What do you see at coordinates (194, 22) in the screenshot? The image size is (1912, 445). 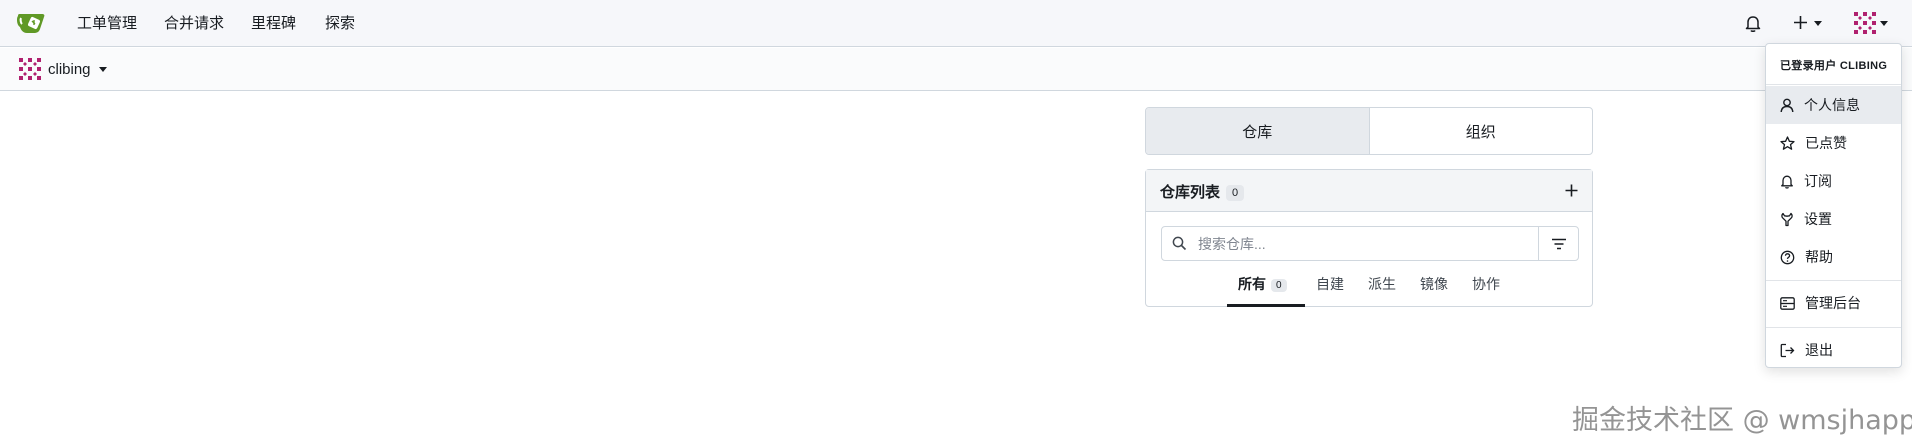 I see `nav-pull-requests: 合并请求` at bounding box center [194, 22].